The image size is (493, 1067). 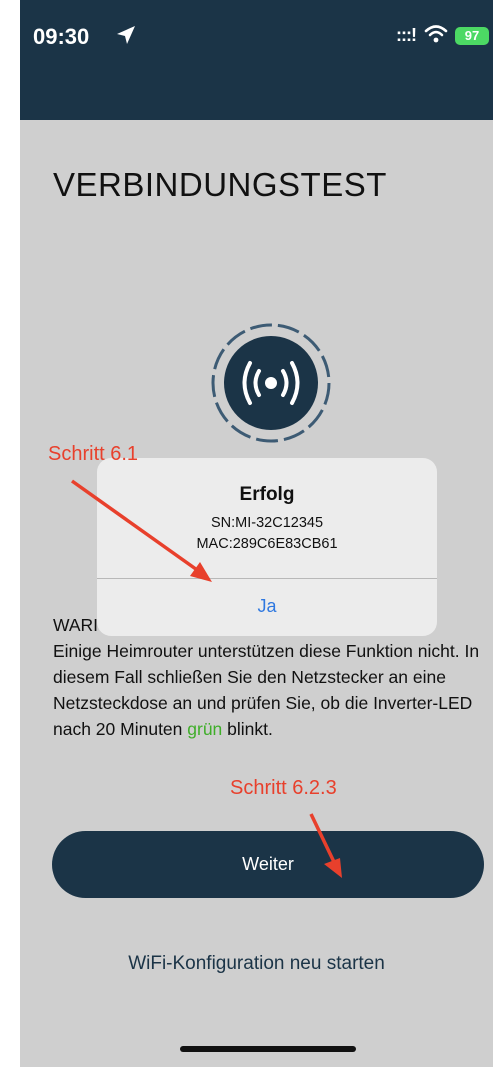 What do you see at coordinates (268, 864) in the screenshot?
I see `next-button: Weiter` at bounding box center [268, 864].